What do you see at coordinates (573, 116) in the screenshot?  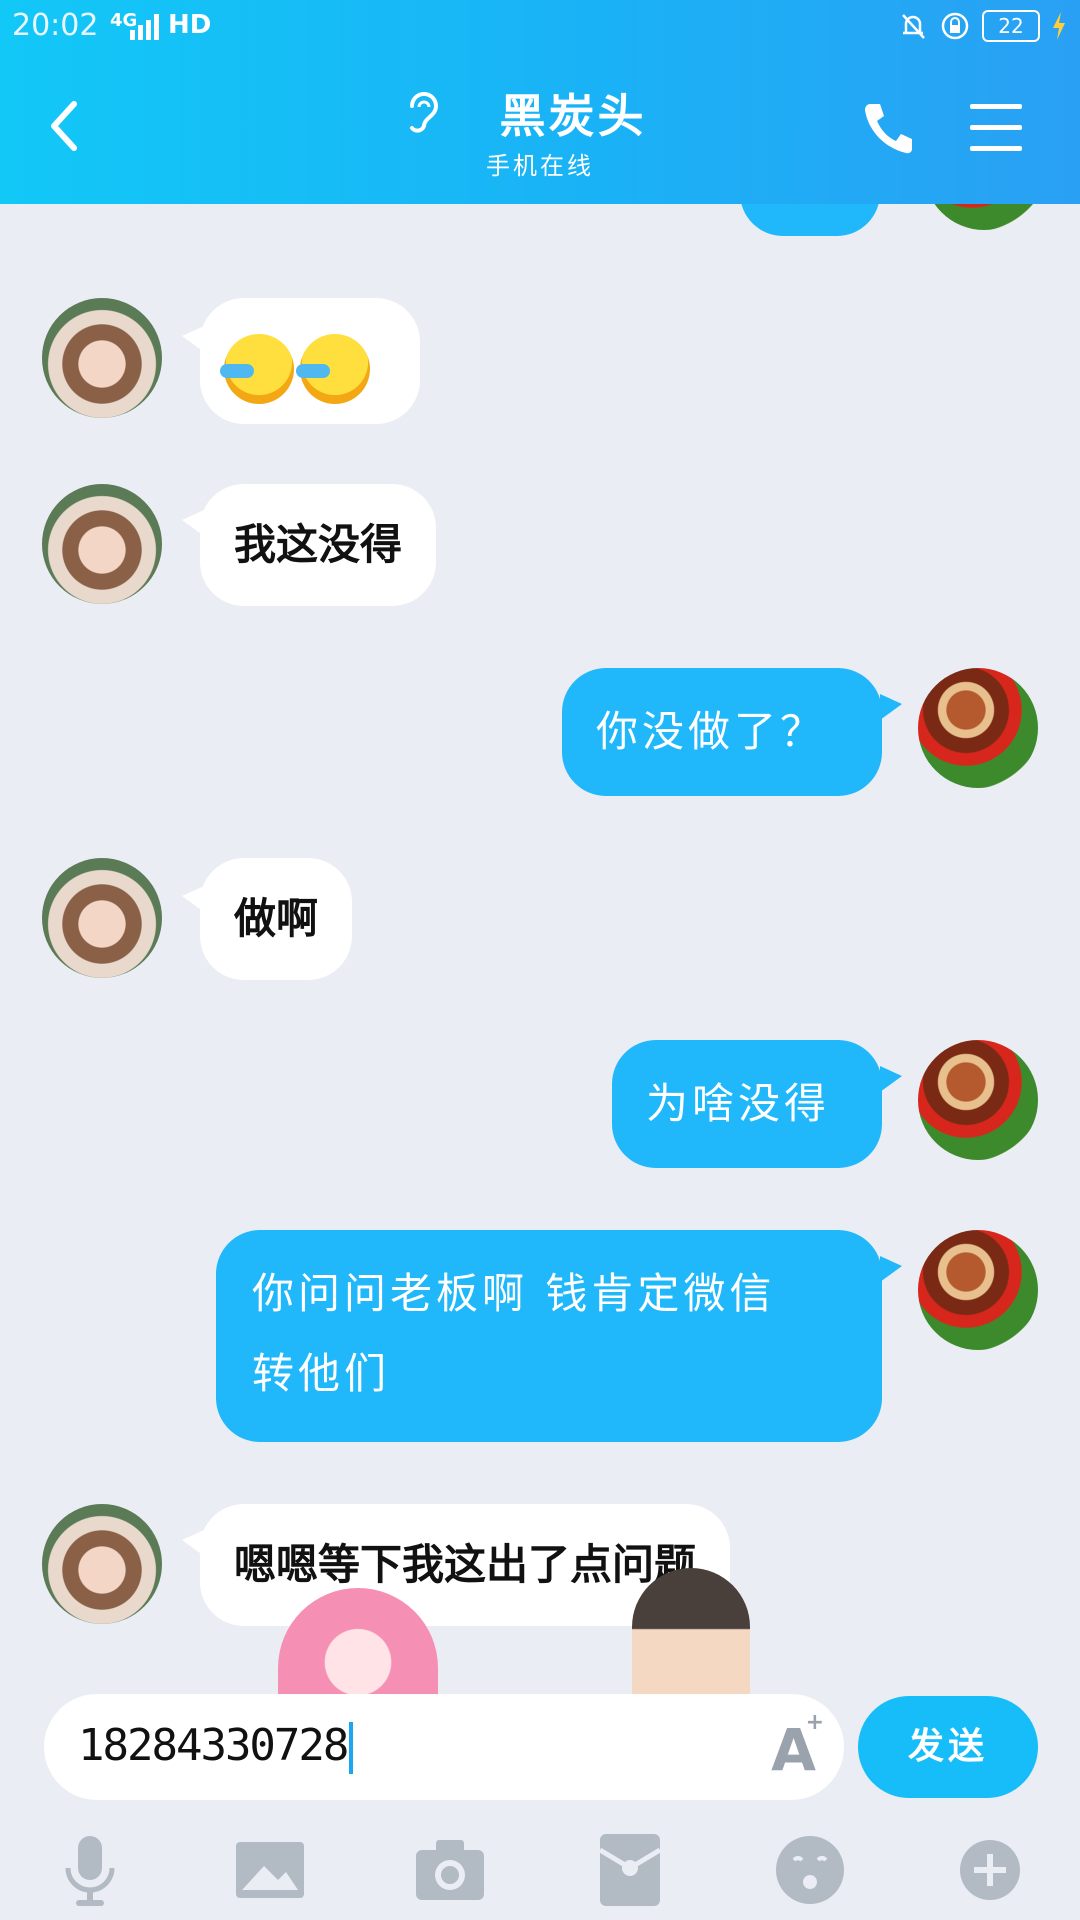 I see `chat-title: 黑炭头` at bounding box center [573, 116].